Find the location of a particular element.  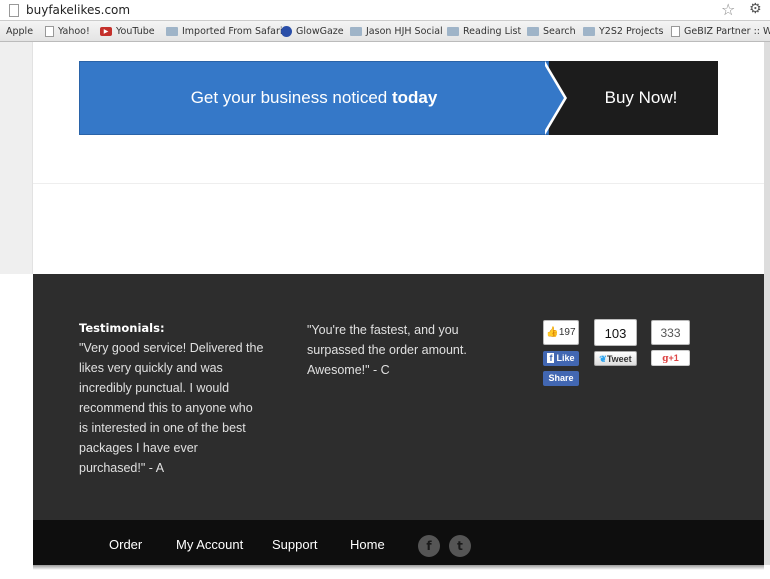

banner-text-main: Get your business noticed is located at coordinates (291, 97).